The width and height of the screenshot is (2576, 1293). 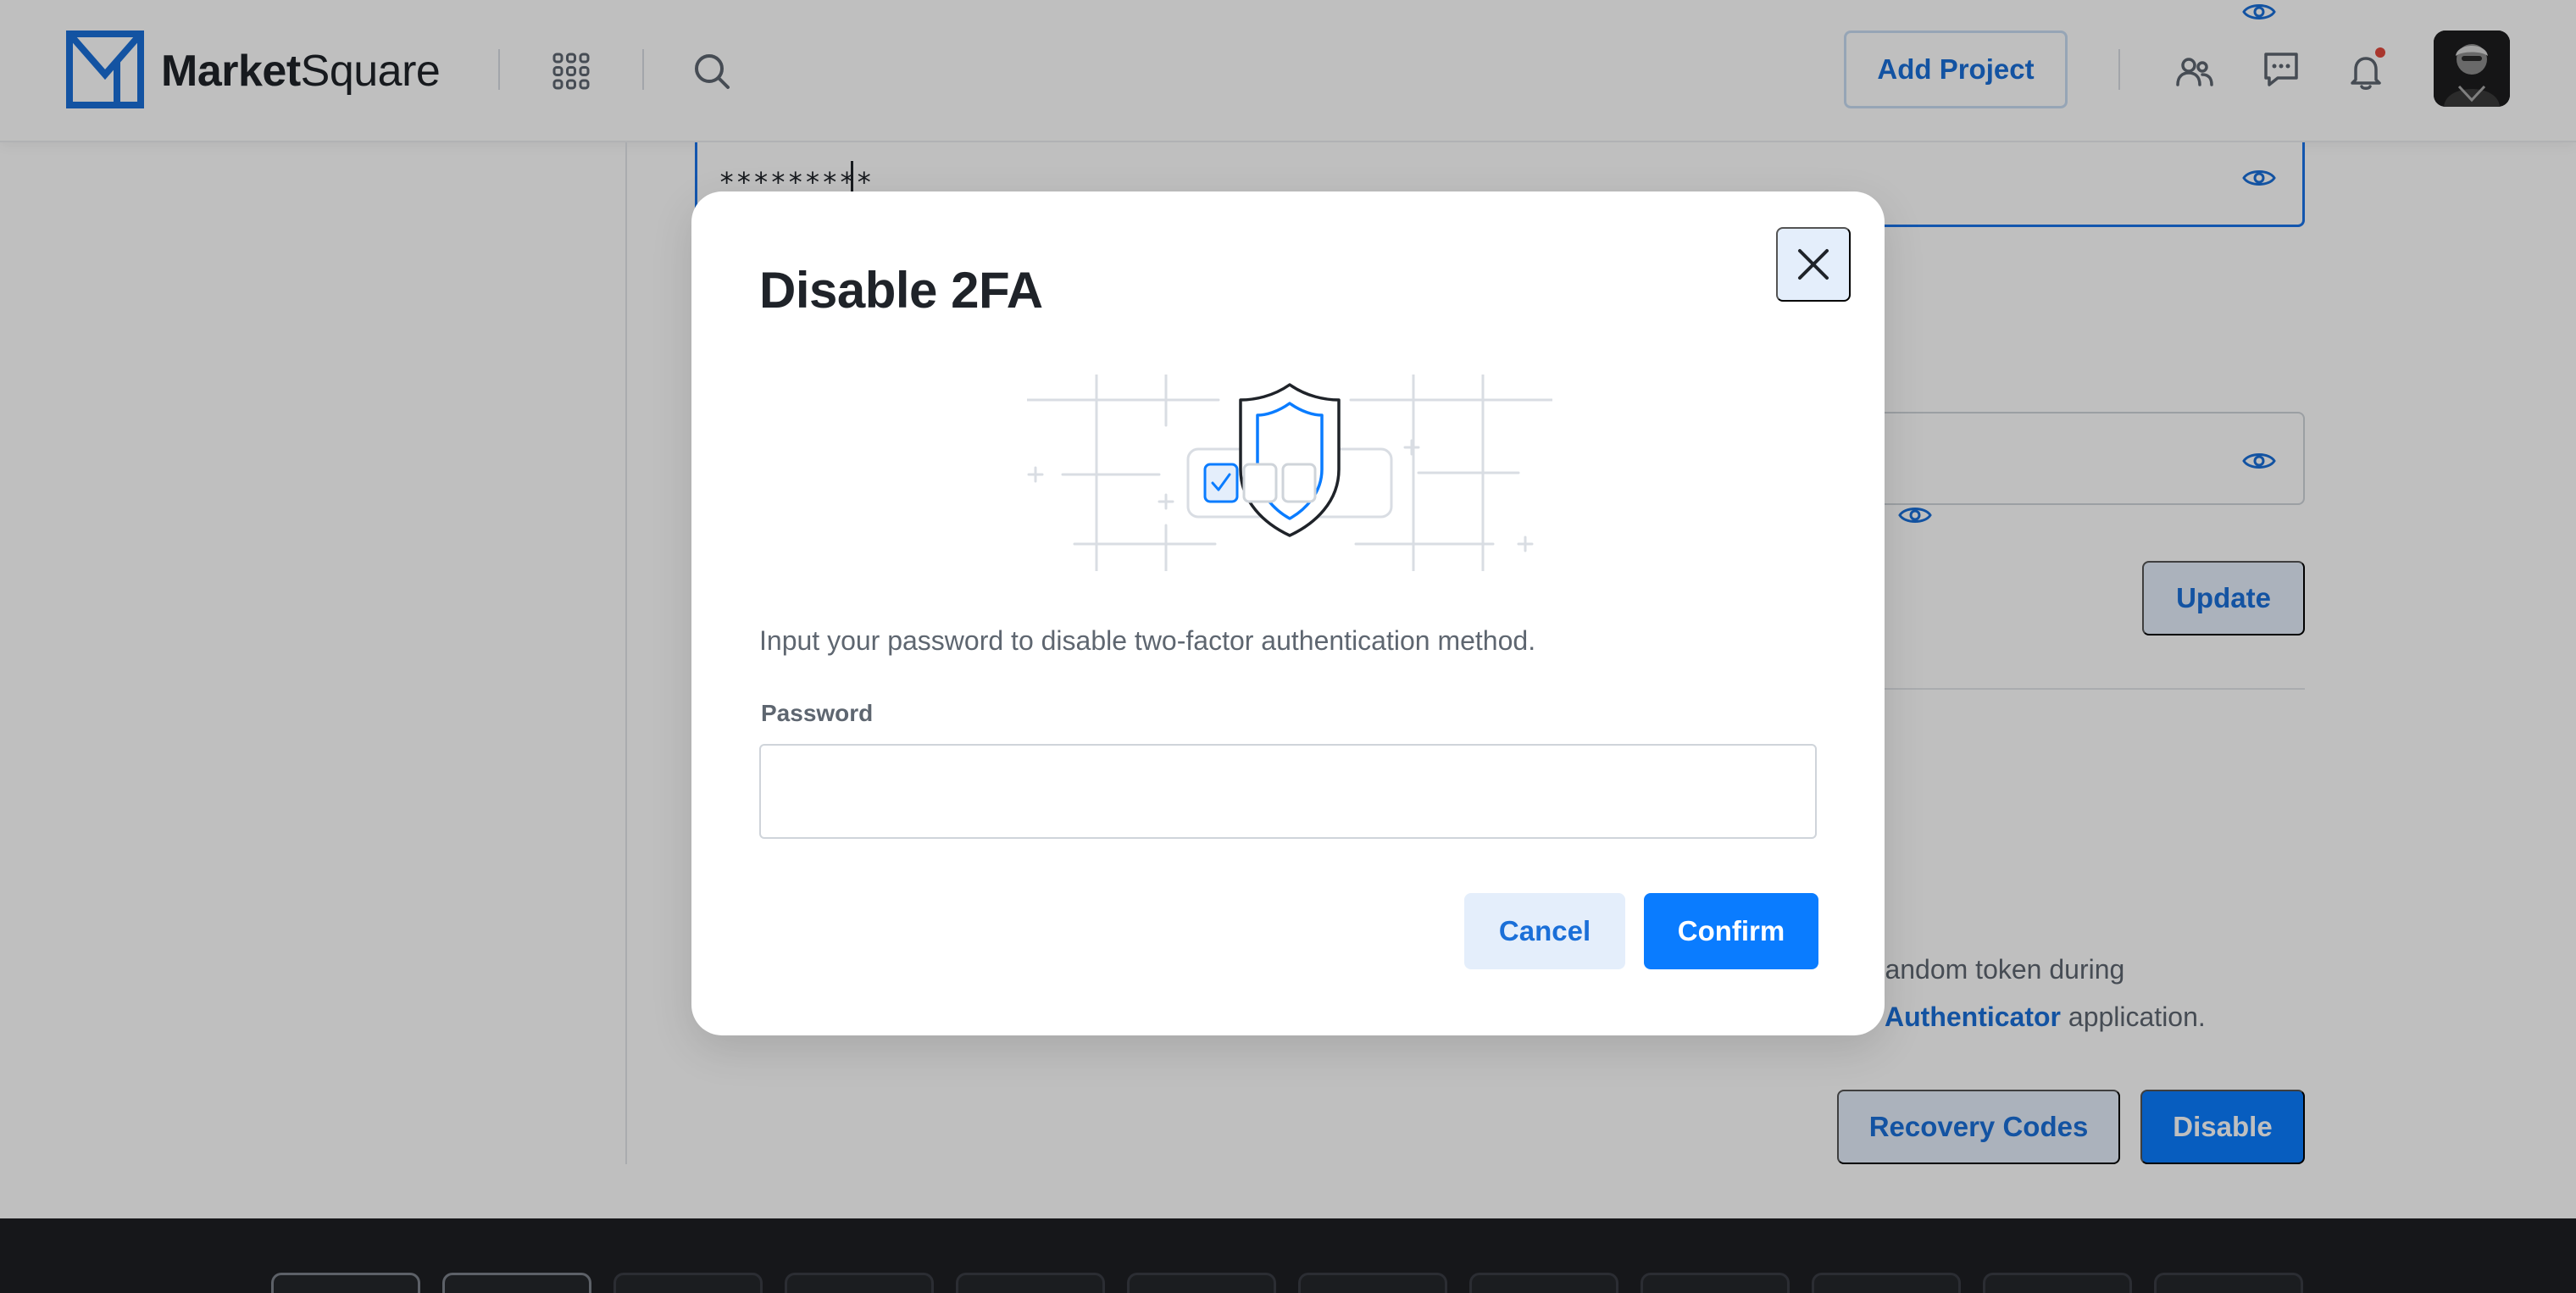 What do you see at coordinates (1544, 931) in the screenshot?
I see `cancel-button: Cancel` at bounding box center [1544, 931].